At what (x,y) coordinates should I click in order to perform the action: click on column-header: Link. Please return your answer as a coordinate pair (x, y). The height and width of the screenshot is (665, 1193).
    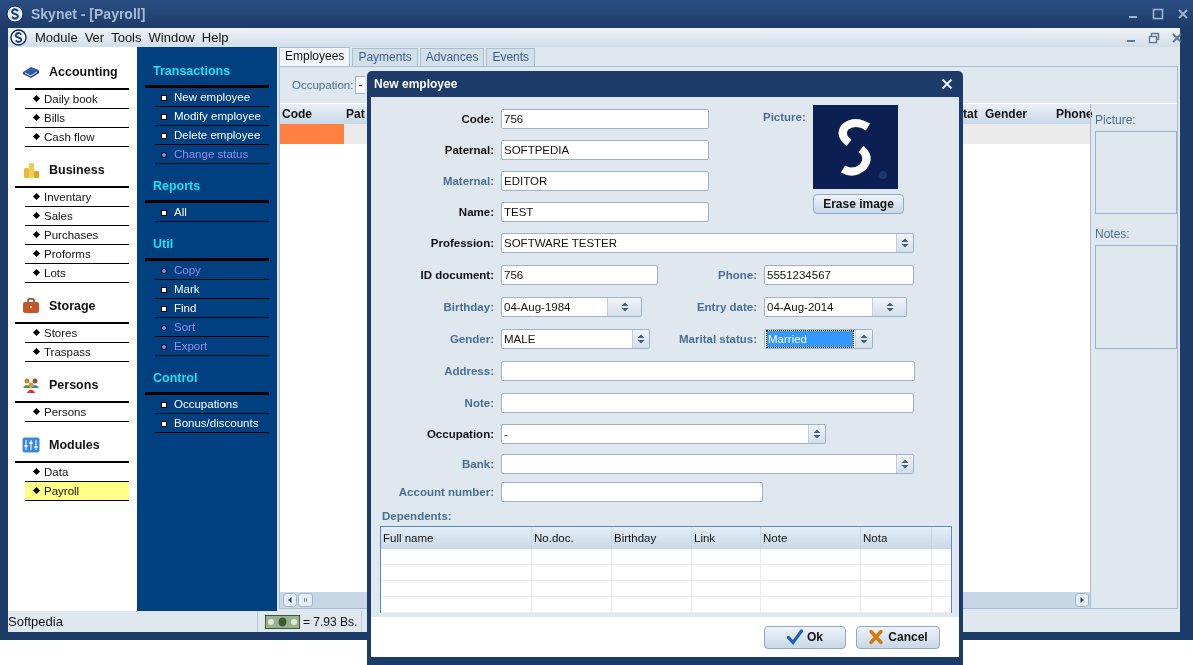
    Looking at the image, I should click on (726, 538).